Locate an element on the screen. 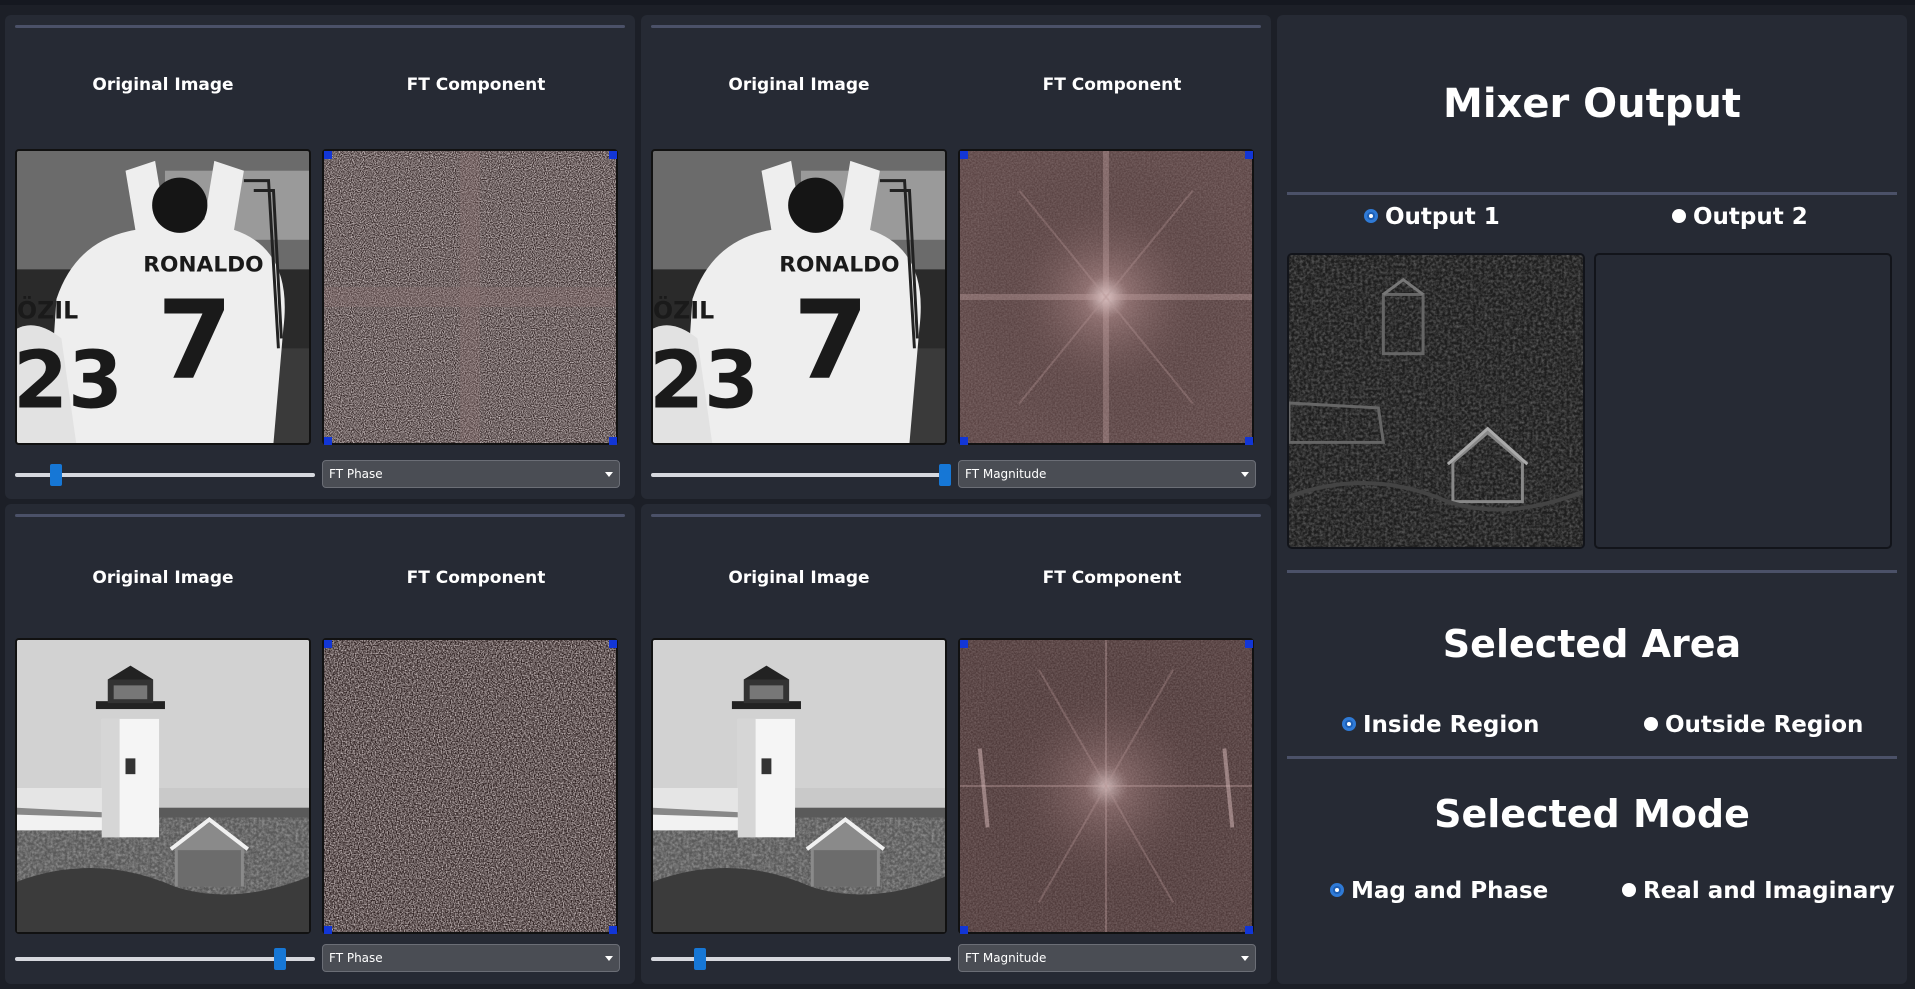  inside-region-label: Inside Region is located at coordinates (1451, 725).